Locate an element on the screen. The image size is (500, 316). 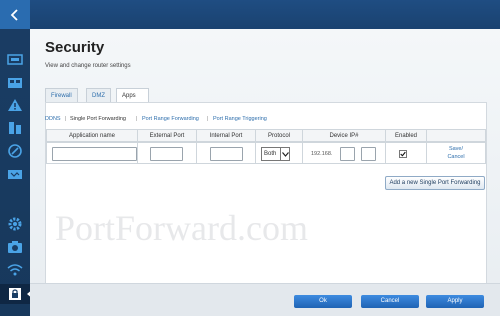
warning-icon is located at coordinates (15, 105).